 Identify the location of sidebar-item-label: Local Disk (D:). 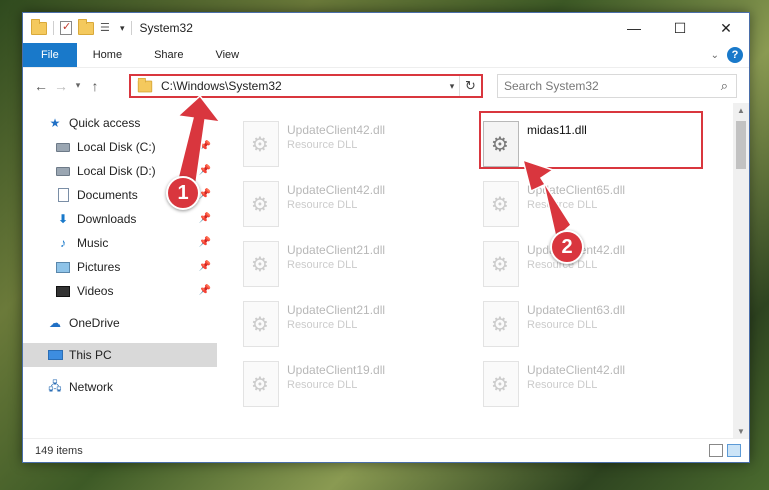
(116, 171).